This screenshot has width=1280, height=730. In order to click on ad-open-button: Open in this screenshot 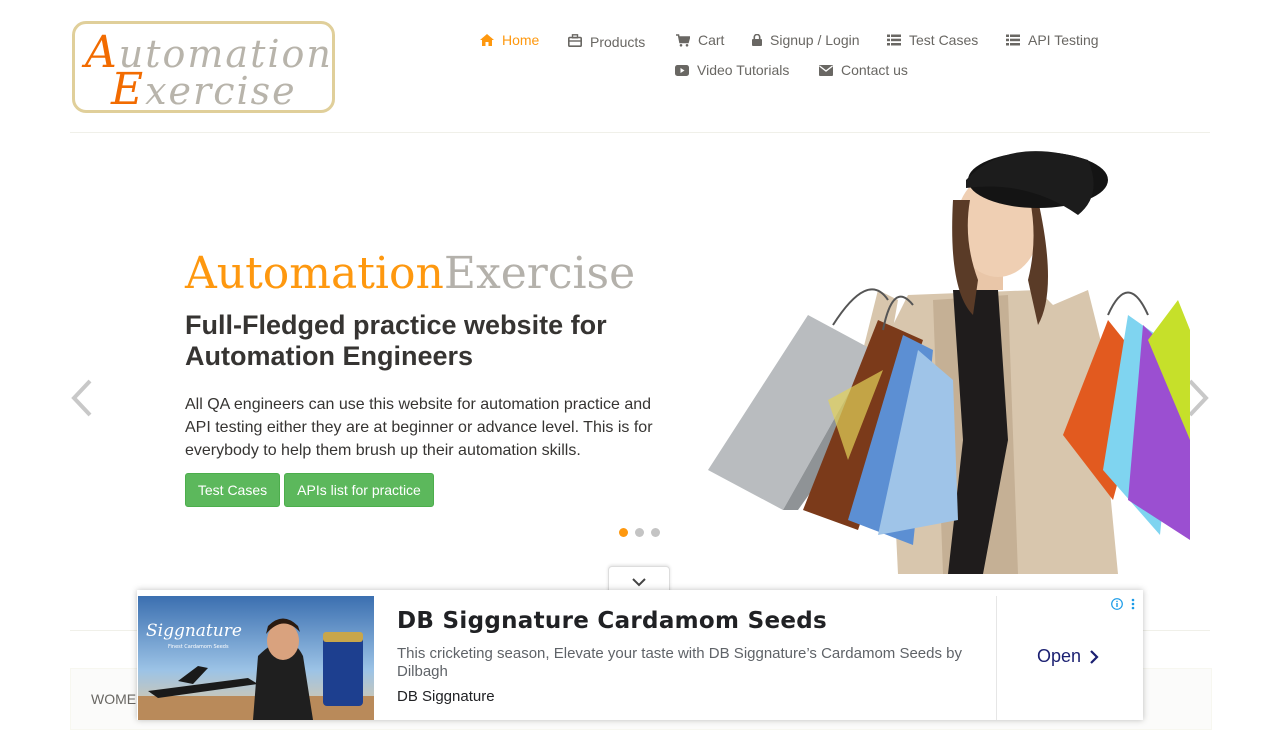, I will do `click(1068, 656)`.